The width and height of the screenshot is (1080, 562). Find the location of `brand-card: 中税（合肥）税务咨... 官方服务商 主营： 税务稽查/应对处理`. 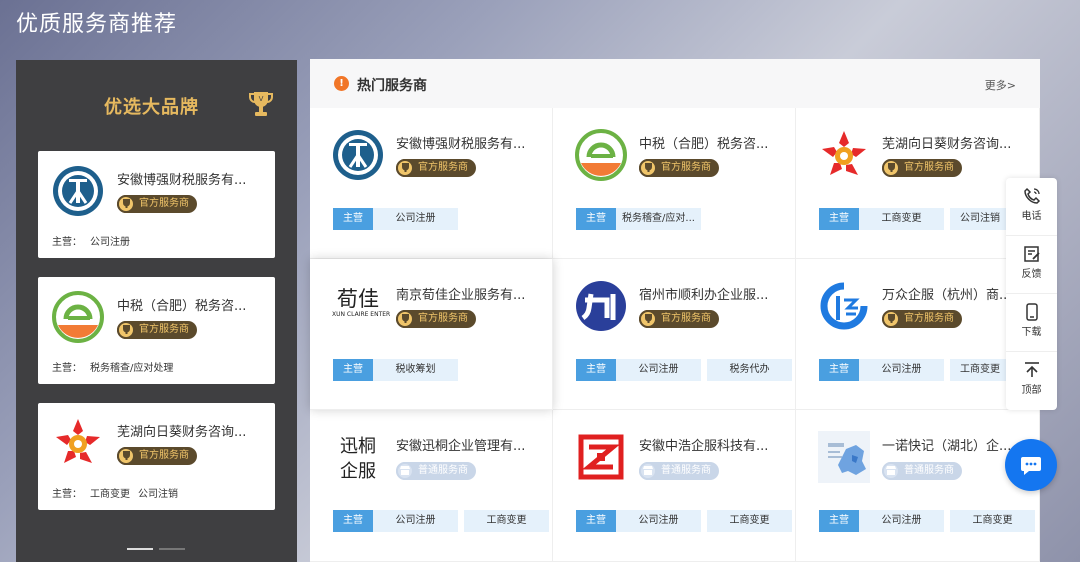

brand-card: 中税（合肥）税务咨... 官方服务商 主营： 税务稽查/应对处理 is located at coordinates (156, 330).